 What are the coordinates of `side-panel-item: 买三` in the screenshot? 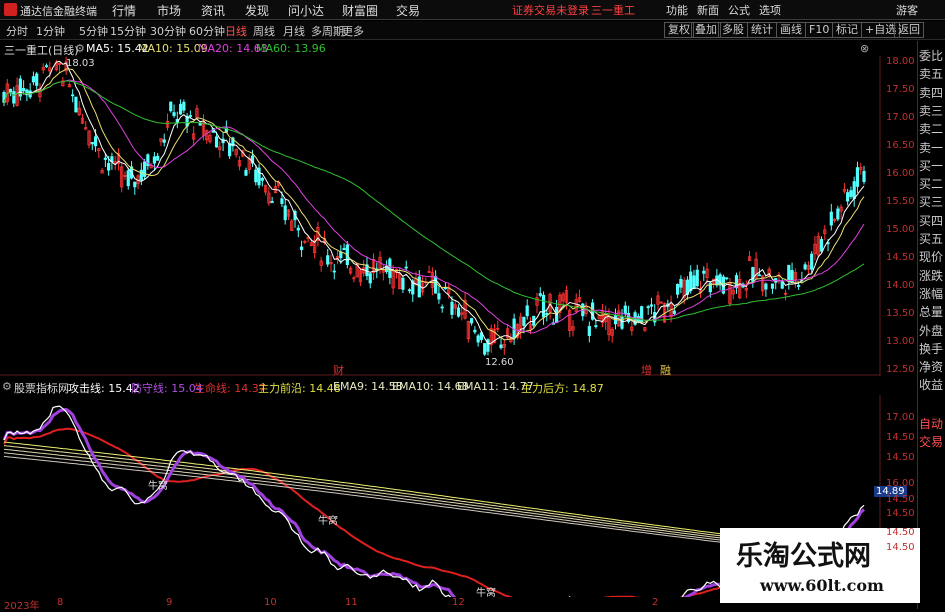 It's located at (931, 202).